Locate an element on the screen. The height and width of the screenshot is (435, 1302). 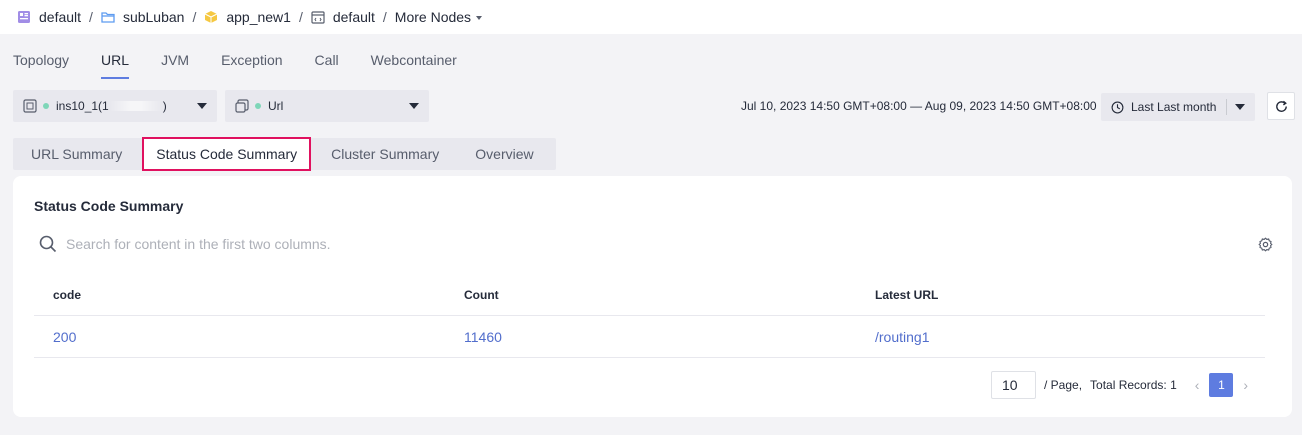
tab-jvm: JVM is located at coordinates (175, 60).